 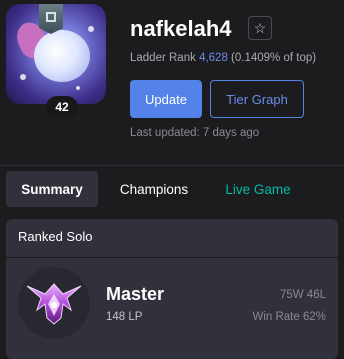 I want to click on last-updated-text: Last updated: 7 days ago, so click(x=195, y=133).